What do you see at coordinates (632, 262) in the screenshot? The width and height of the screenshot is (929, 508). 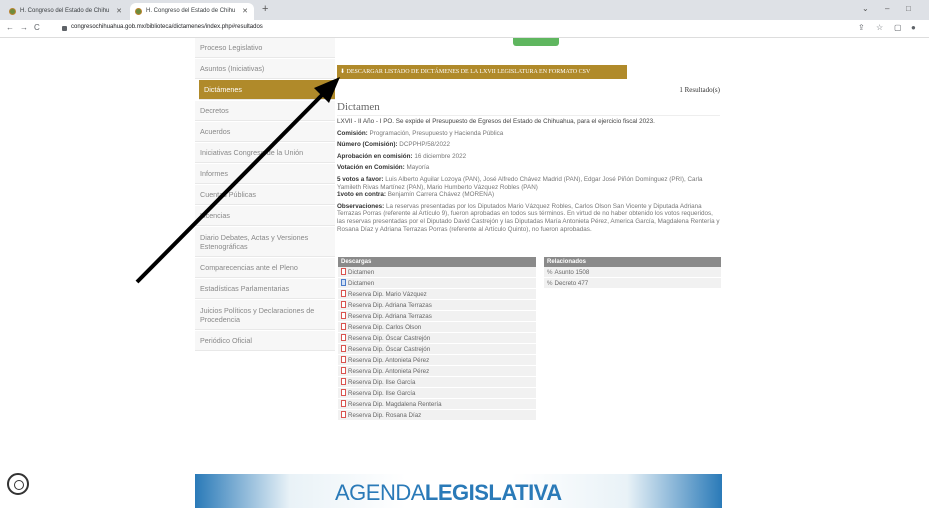 I see `related-header: Relacionados` at bounding box center [632, 262].